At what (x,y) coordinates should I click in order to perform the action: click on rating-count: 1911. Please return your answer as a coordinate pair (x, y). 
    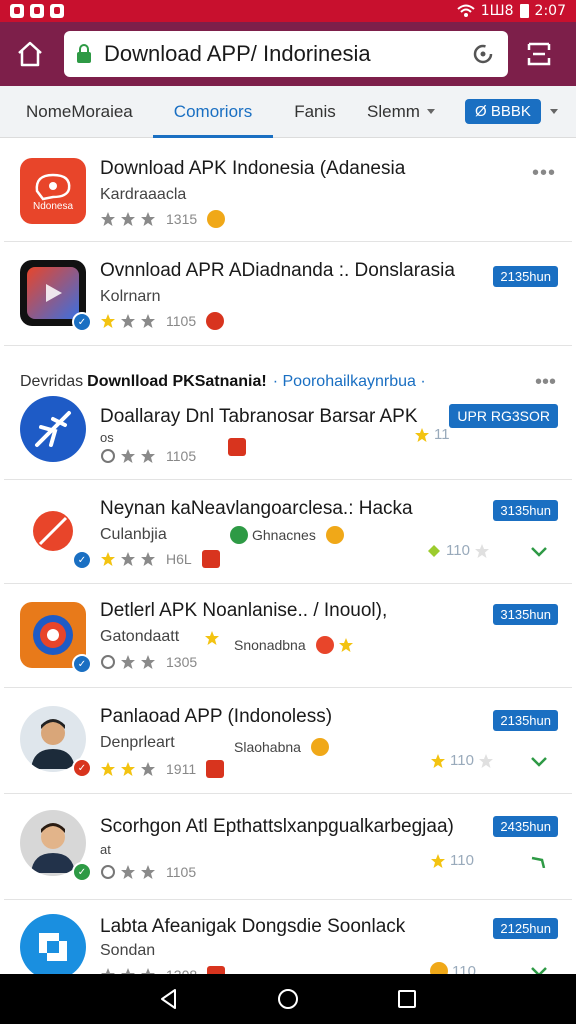
    Looking at the image, I should click on (181, 769).